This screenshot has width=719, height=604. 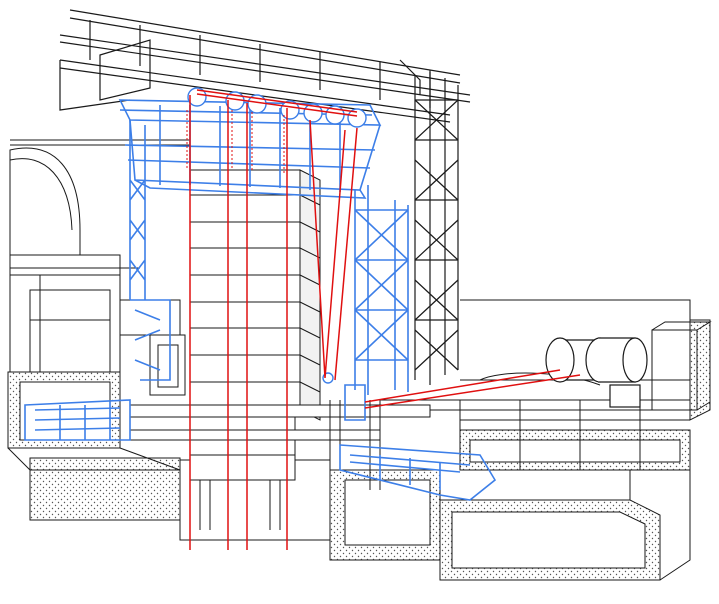 What do you see at coordinates (596, 372) in the screenshot?
I see `winch-drums` at bounding box center [596, 372].